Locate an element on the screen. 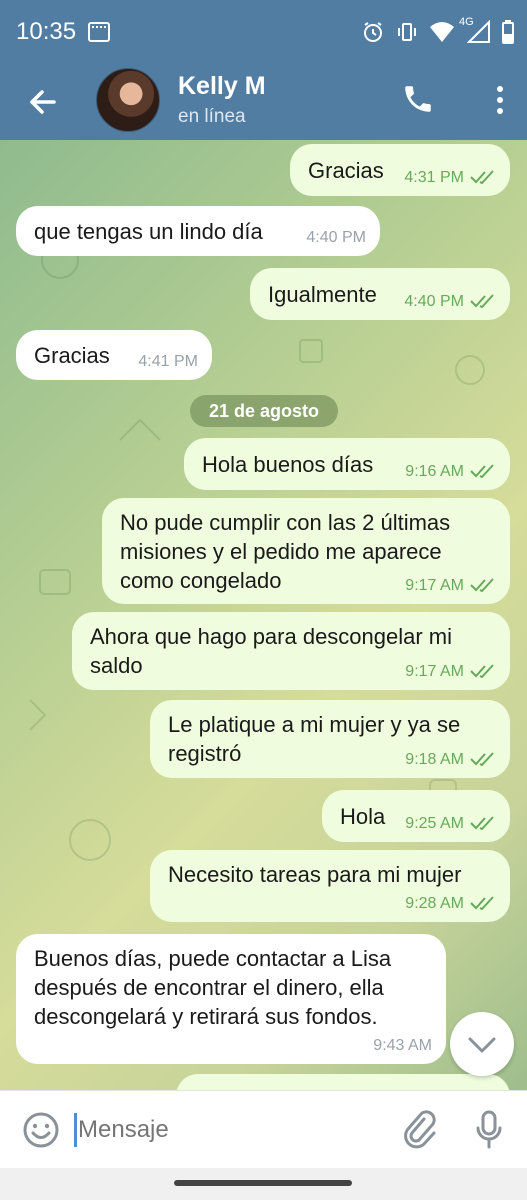  gesture-bar is located at coordinates (263, 1184).